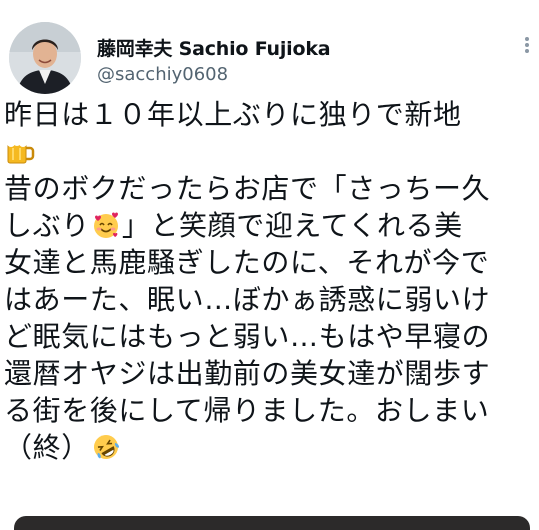 This screenshot has height=530, width=539. Describe the element at coordinates (247, 336) in the screenshot. I see `tweet-line: ど眠気にはもっと弱い…もはや早寝の` at that location.